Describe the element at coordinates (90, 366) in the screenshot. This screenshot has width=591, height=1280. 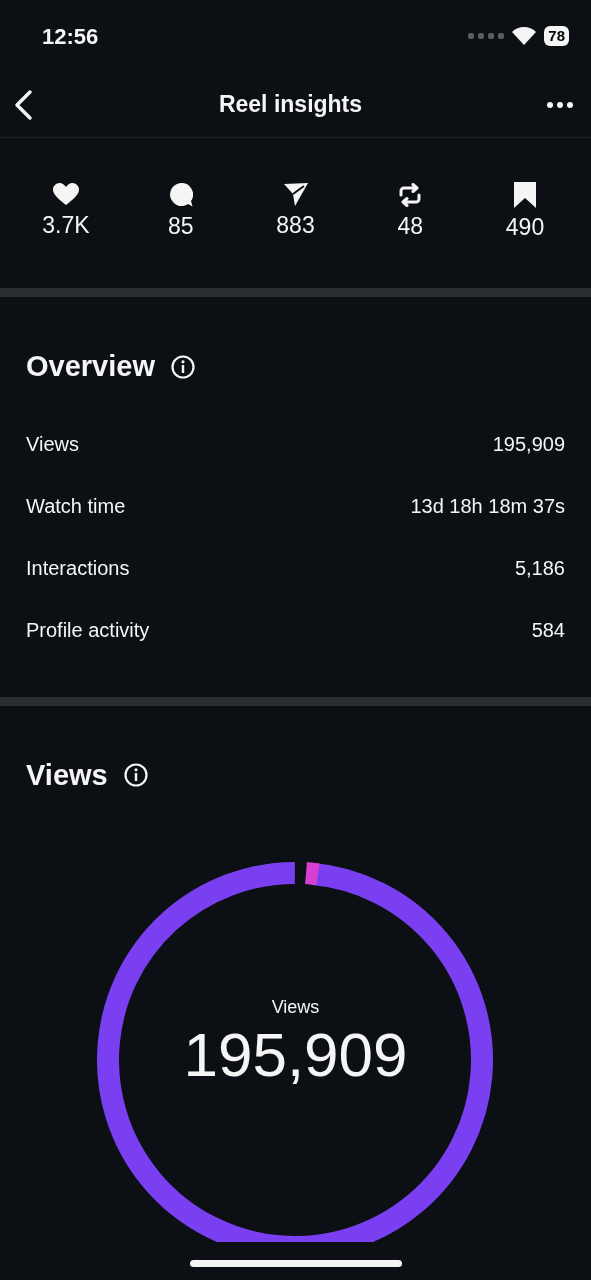
I see `section-title: Overview` at that location.